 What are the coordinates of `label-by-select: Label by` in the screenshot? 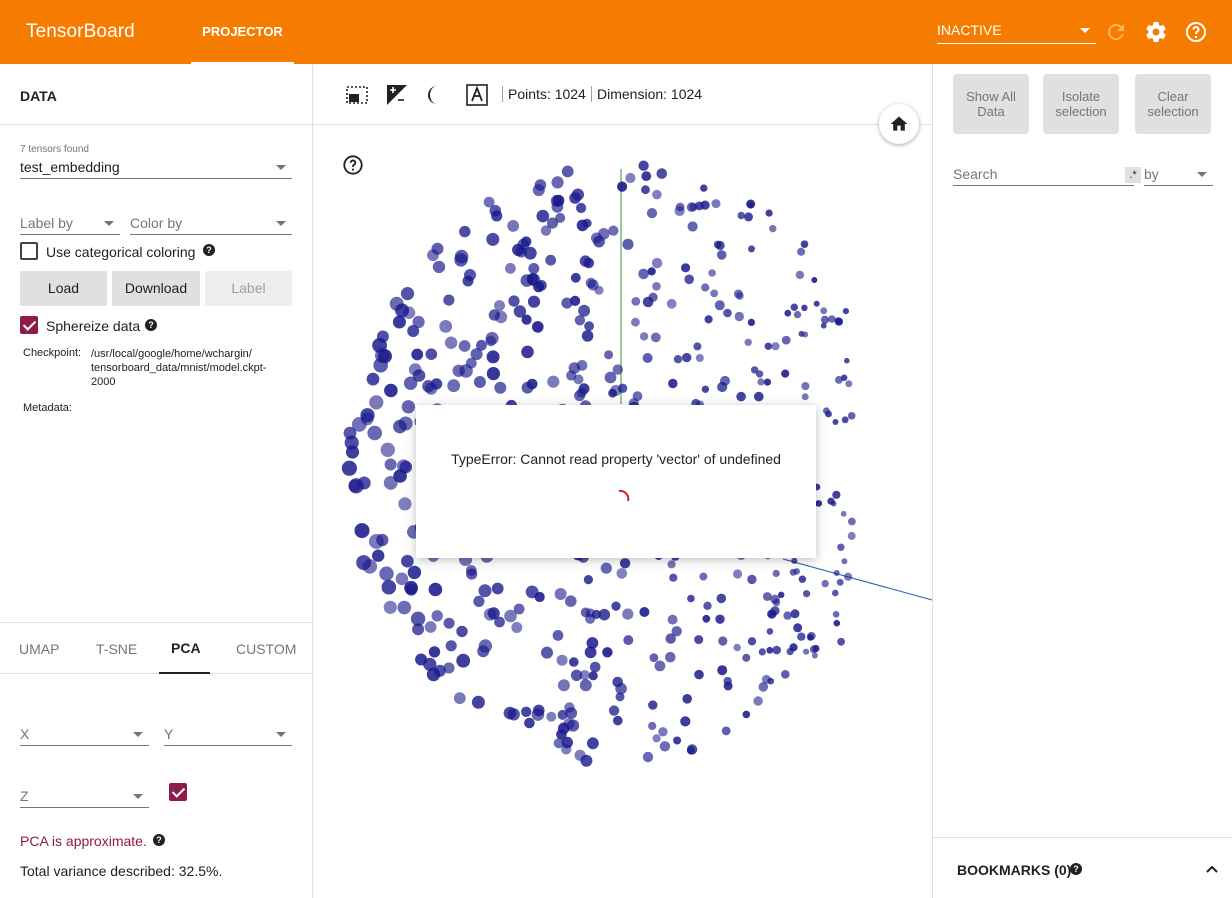 It's located at (70, 224).